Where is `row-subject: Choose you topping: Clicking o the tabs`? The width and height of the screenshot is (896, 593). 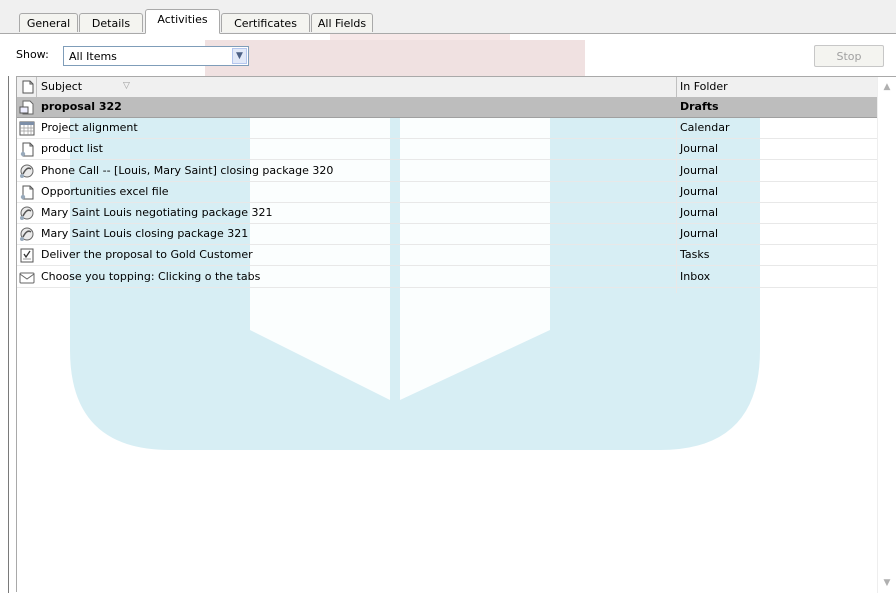 row-subject: Choose you topping: Clicking o the tabs is located at coordinates (151, 276).